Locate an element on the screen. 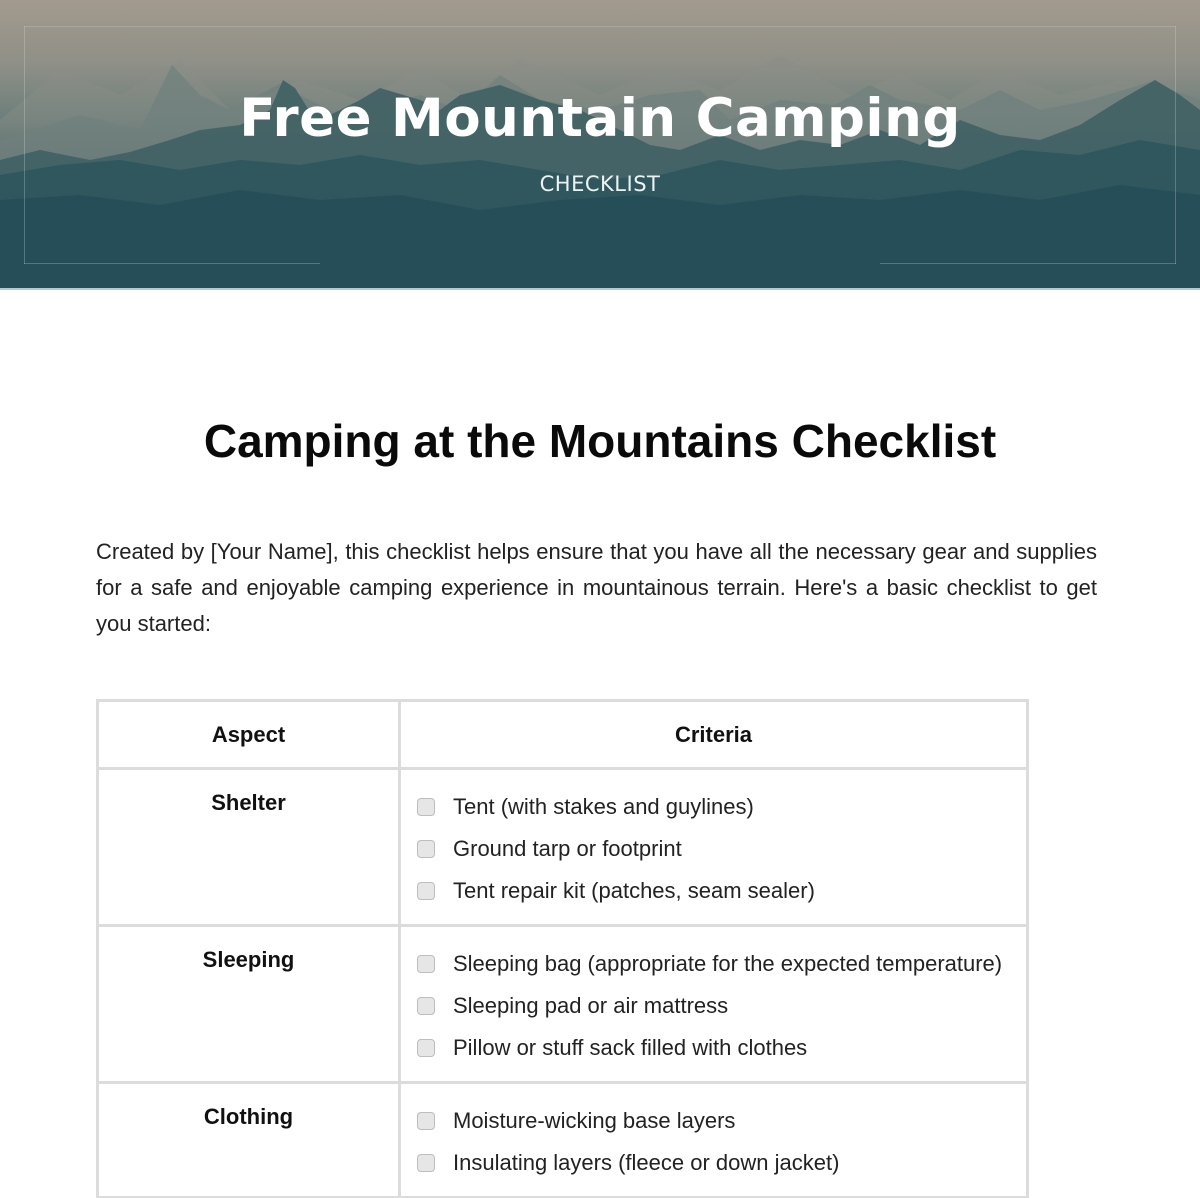 The height and width of the screenshot is (1198, 1200). column-header-aspect: Aspect is located at coordinates (248, 734).